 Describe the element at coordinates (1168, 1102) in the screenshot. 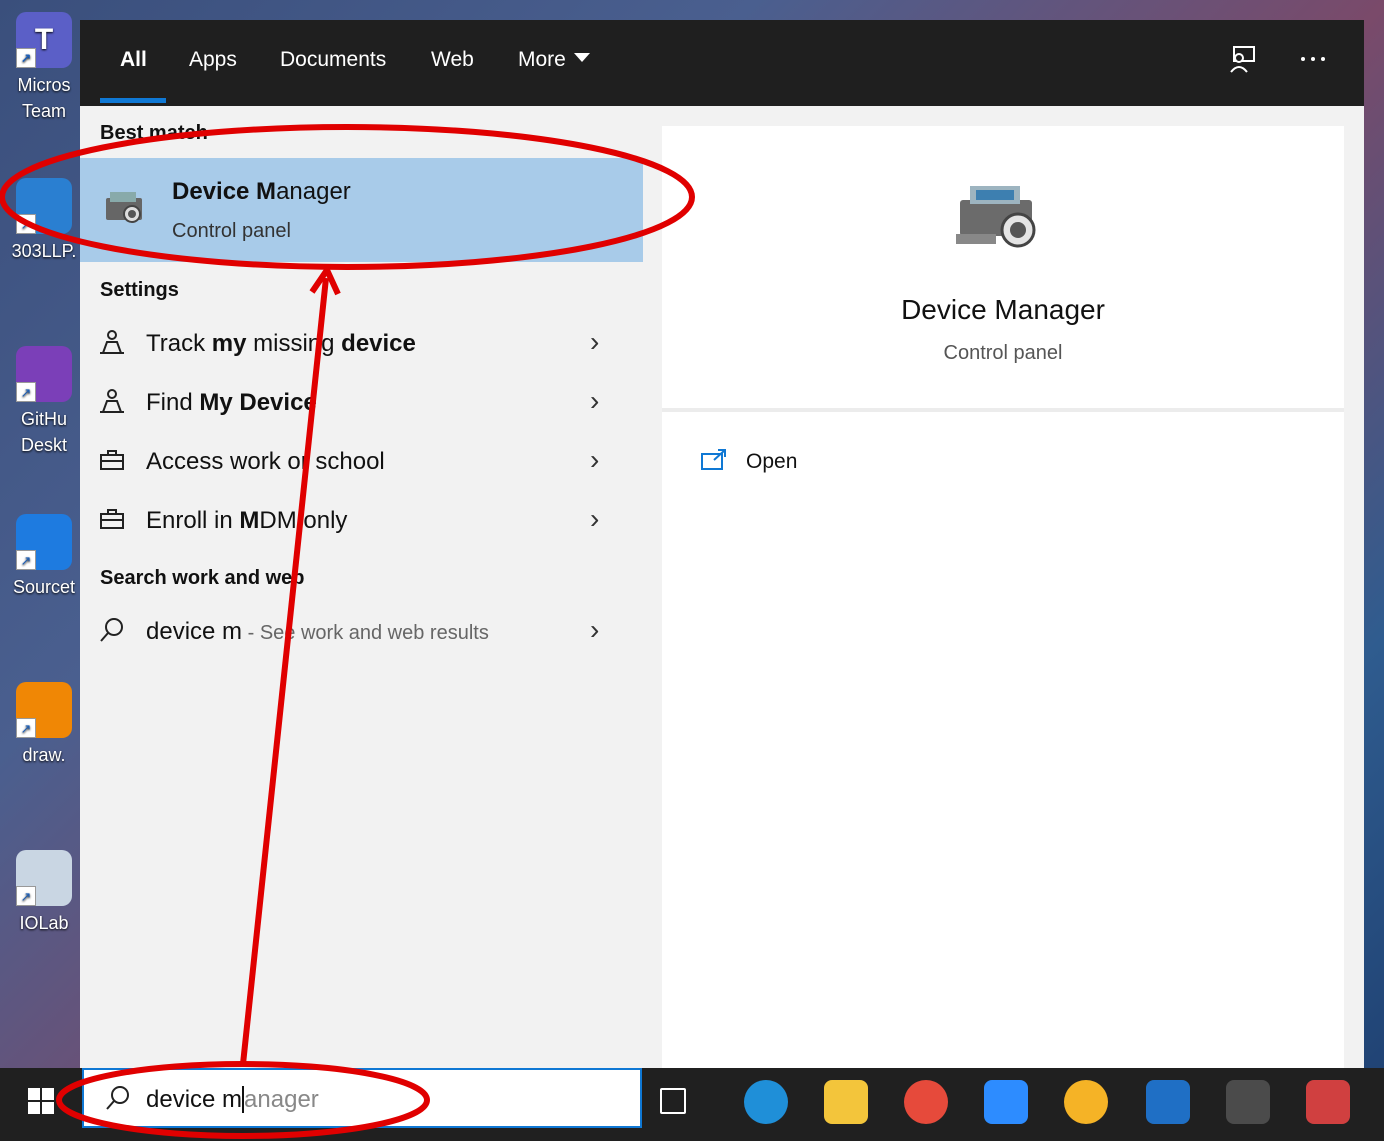

I see `outlook-icon` at that location.